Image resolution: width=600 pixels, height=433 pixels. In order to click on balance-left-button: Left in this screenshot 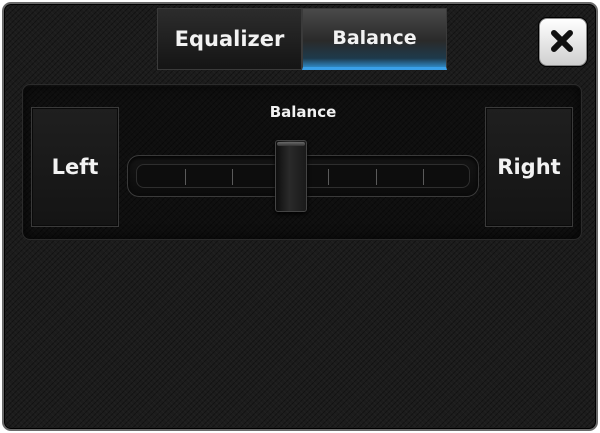, I will do `click(75, 167)`.